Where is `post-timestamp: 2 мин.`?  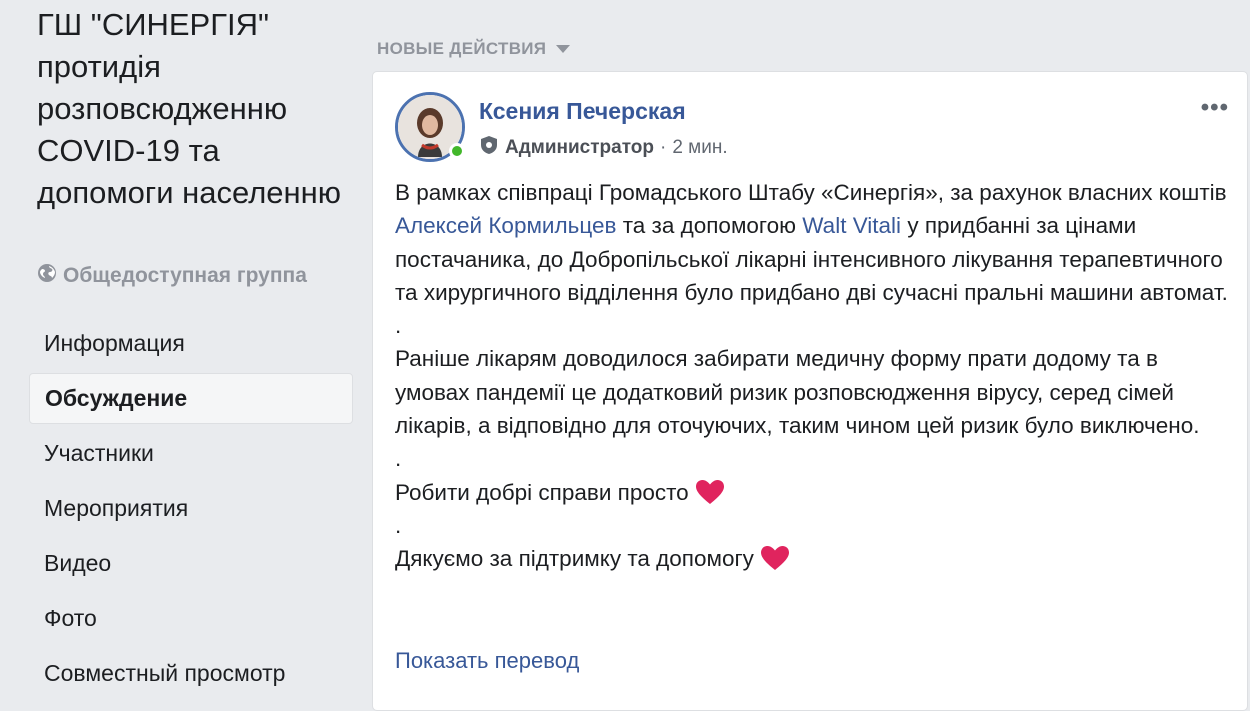
post-timestamp: 2 мин. is located at coordinates (699, 148).